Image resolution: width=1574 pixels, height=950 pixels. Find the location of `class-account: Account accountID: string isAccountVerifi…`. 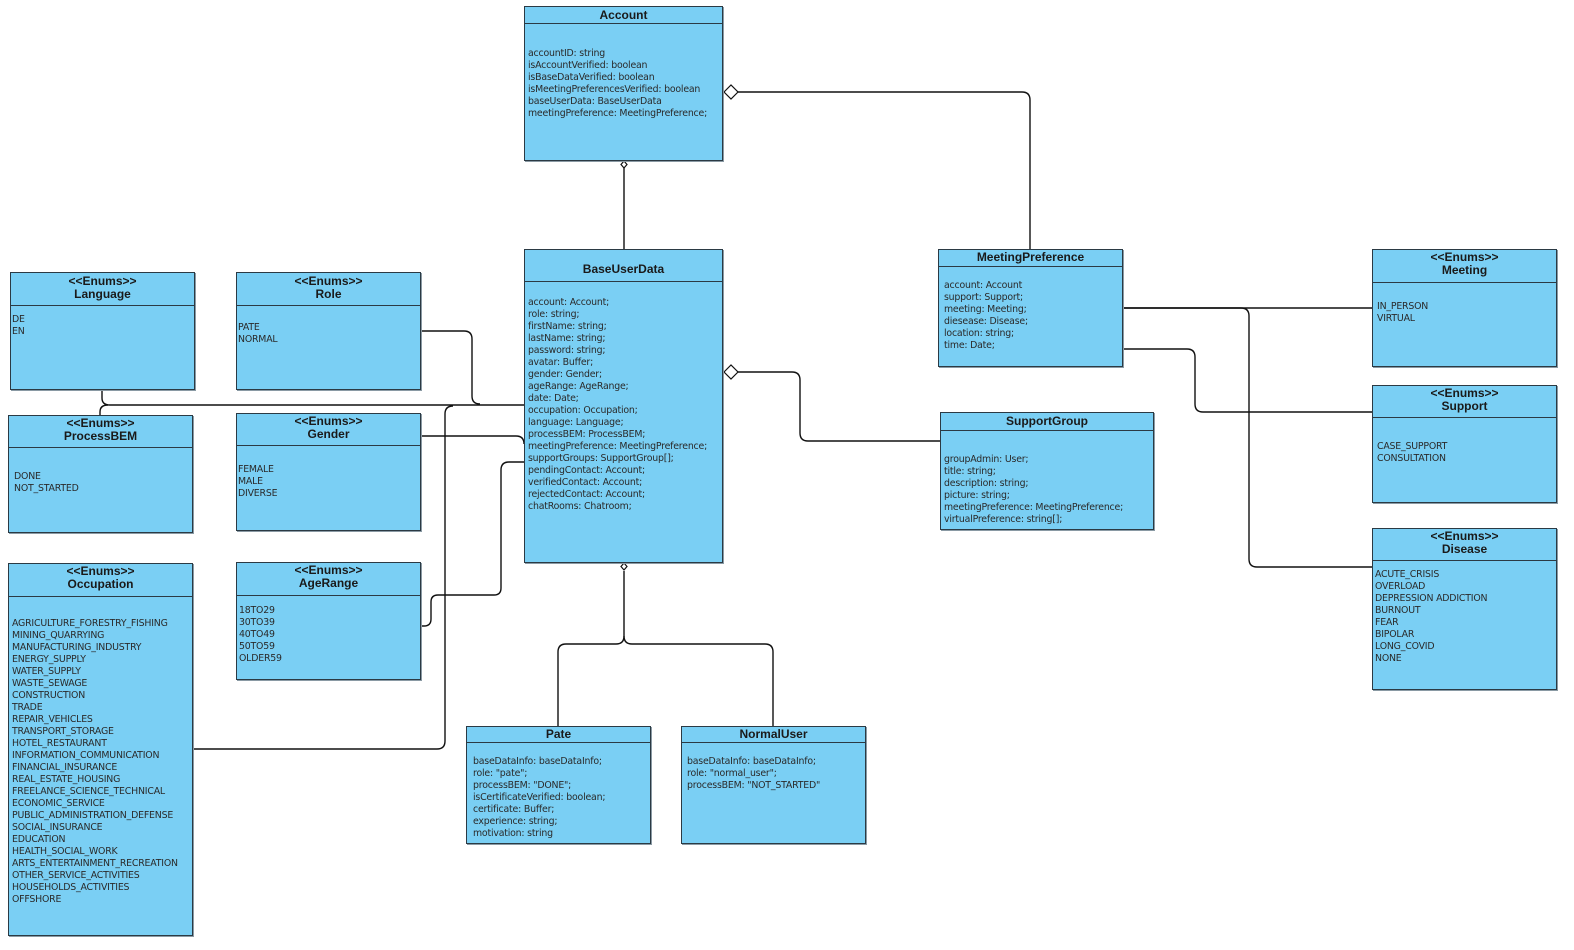

class-account: Account accountID: string isAccountVerifi… is located at coordinates (623, 83).